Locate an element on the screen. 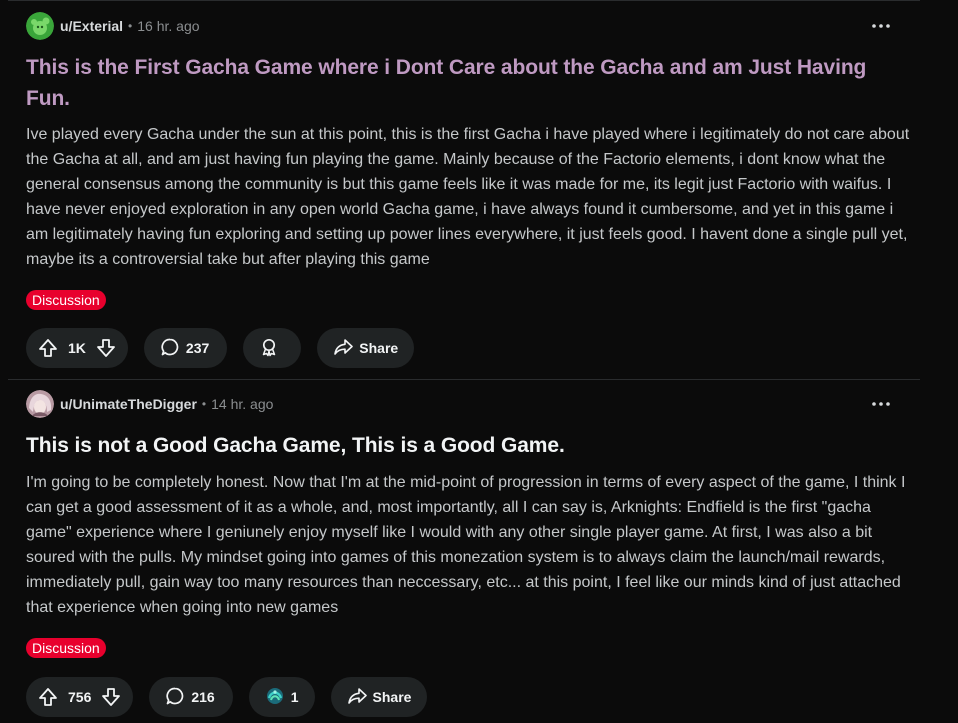  vote-pill: 756 is located at coordinates (80, 697).